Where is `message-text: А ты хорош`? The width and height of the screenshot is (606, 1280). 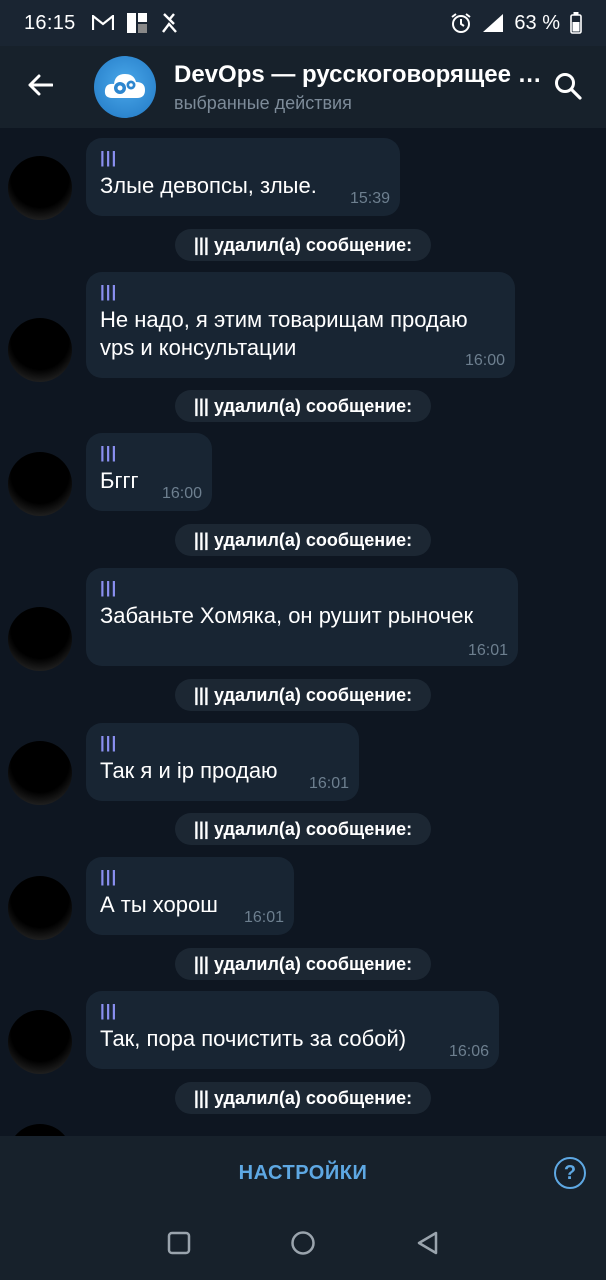 message-text: А ты хорош is located at coordinates (159, 904).